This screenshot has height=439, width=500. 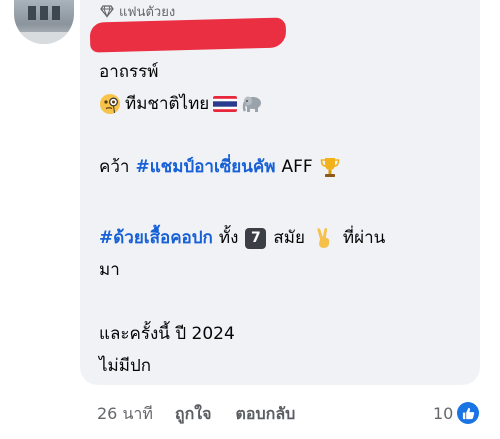 What do you see at coordinates (289, 238) in the screenshot?
I see `line-4-after: สมัย` at bounding box center [289, 238].